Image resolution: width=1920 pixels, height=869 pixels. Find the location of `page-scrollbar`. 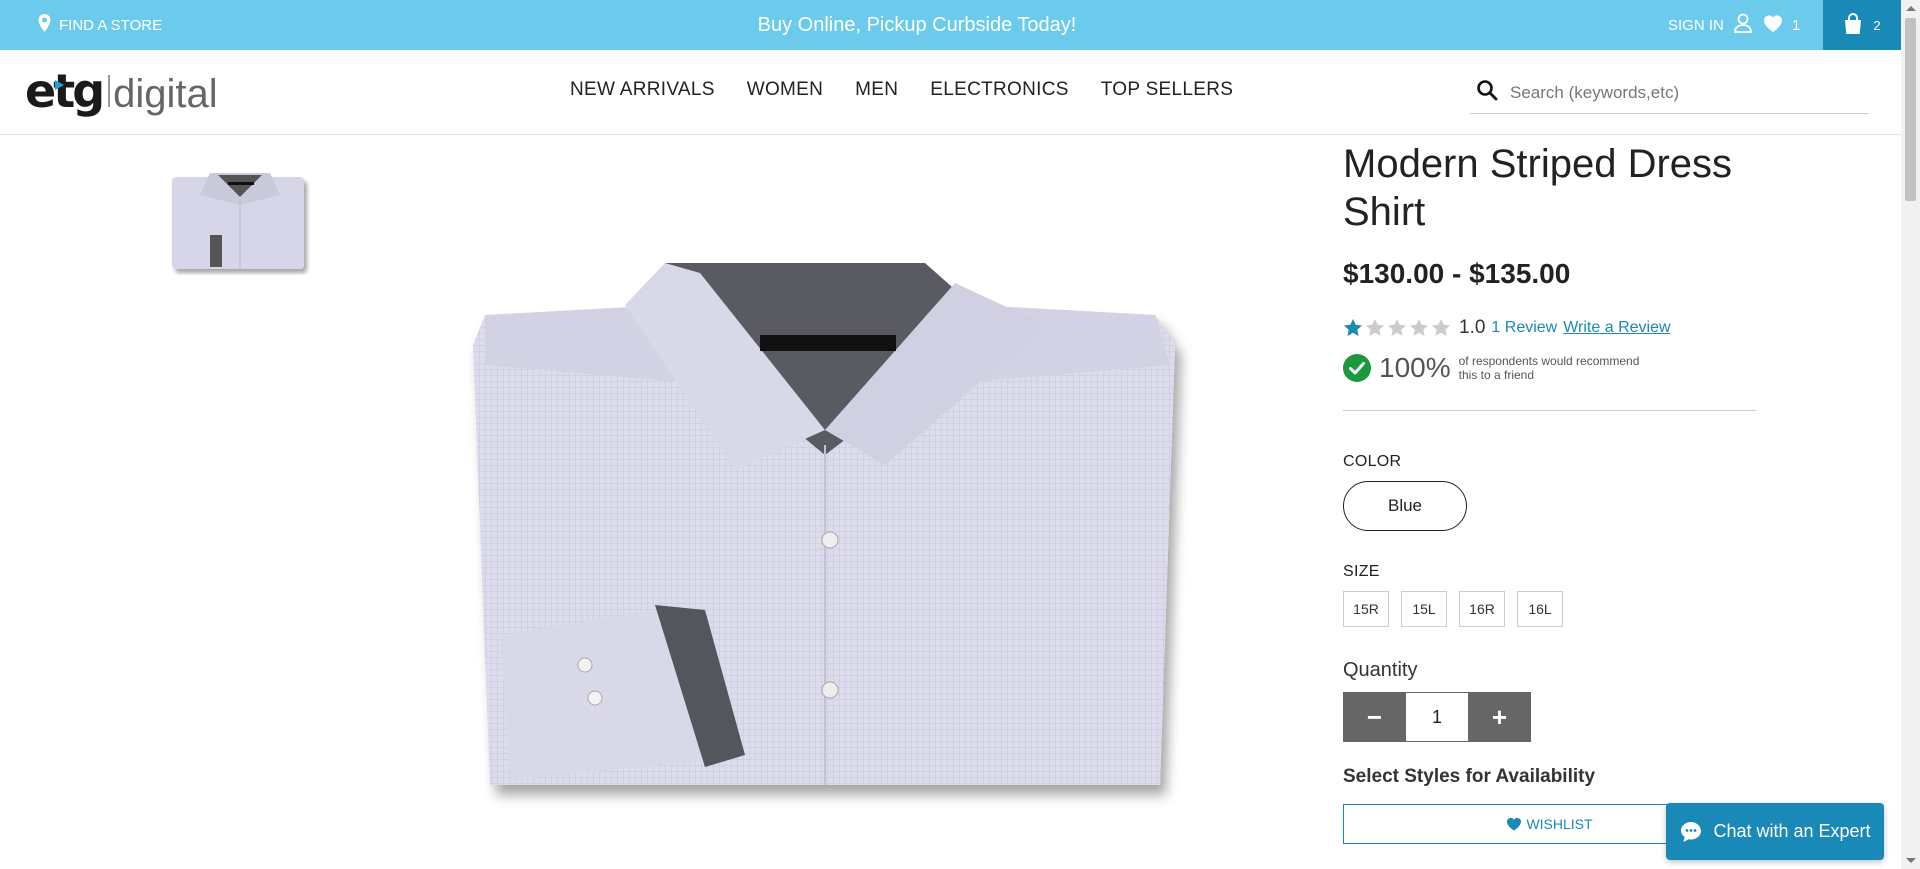

page-scrollbar is located at coordinates (1910, 434).